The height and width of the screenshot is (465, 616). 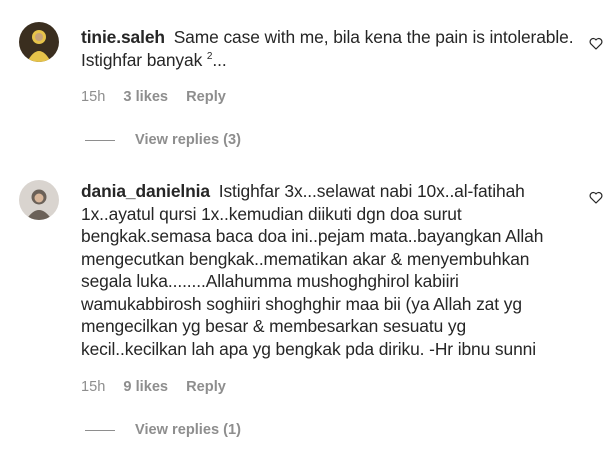 I want to click on view-replies-button: View replies (3), so click(x=163, y=140).